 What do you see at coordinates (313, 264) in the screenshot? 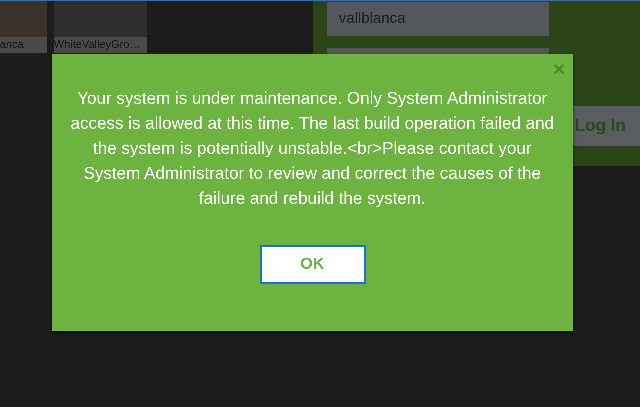
I see `ok-button: OK` at bounding box center [313, 264].